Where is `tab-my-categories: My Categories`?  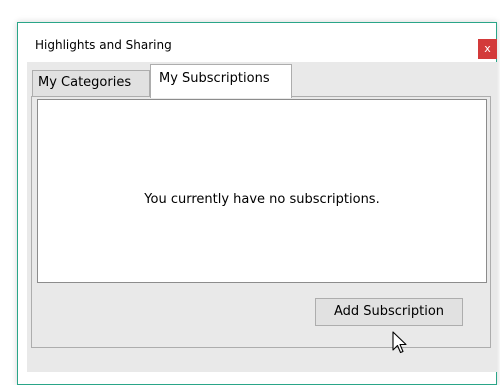 tab-my-categories: My Categories is located at coordinates (91, 83).